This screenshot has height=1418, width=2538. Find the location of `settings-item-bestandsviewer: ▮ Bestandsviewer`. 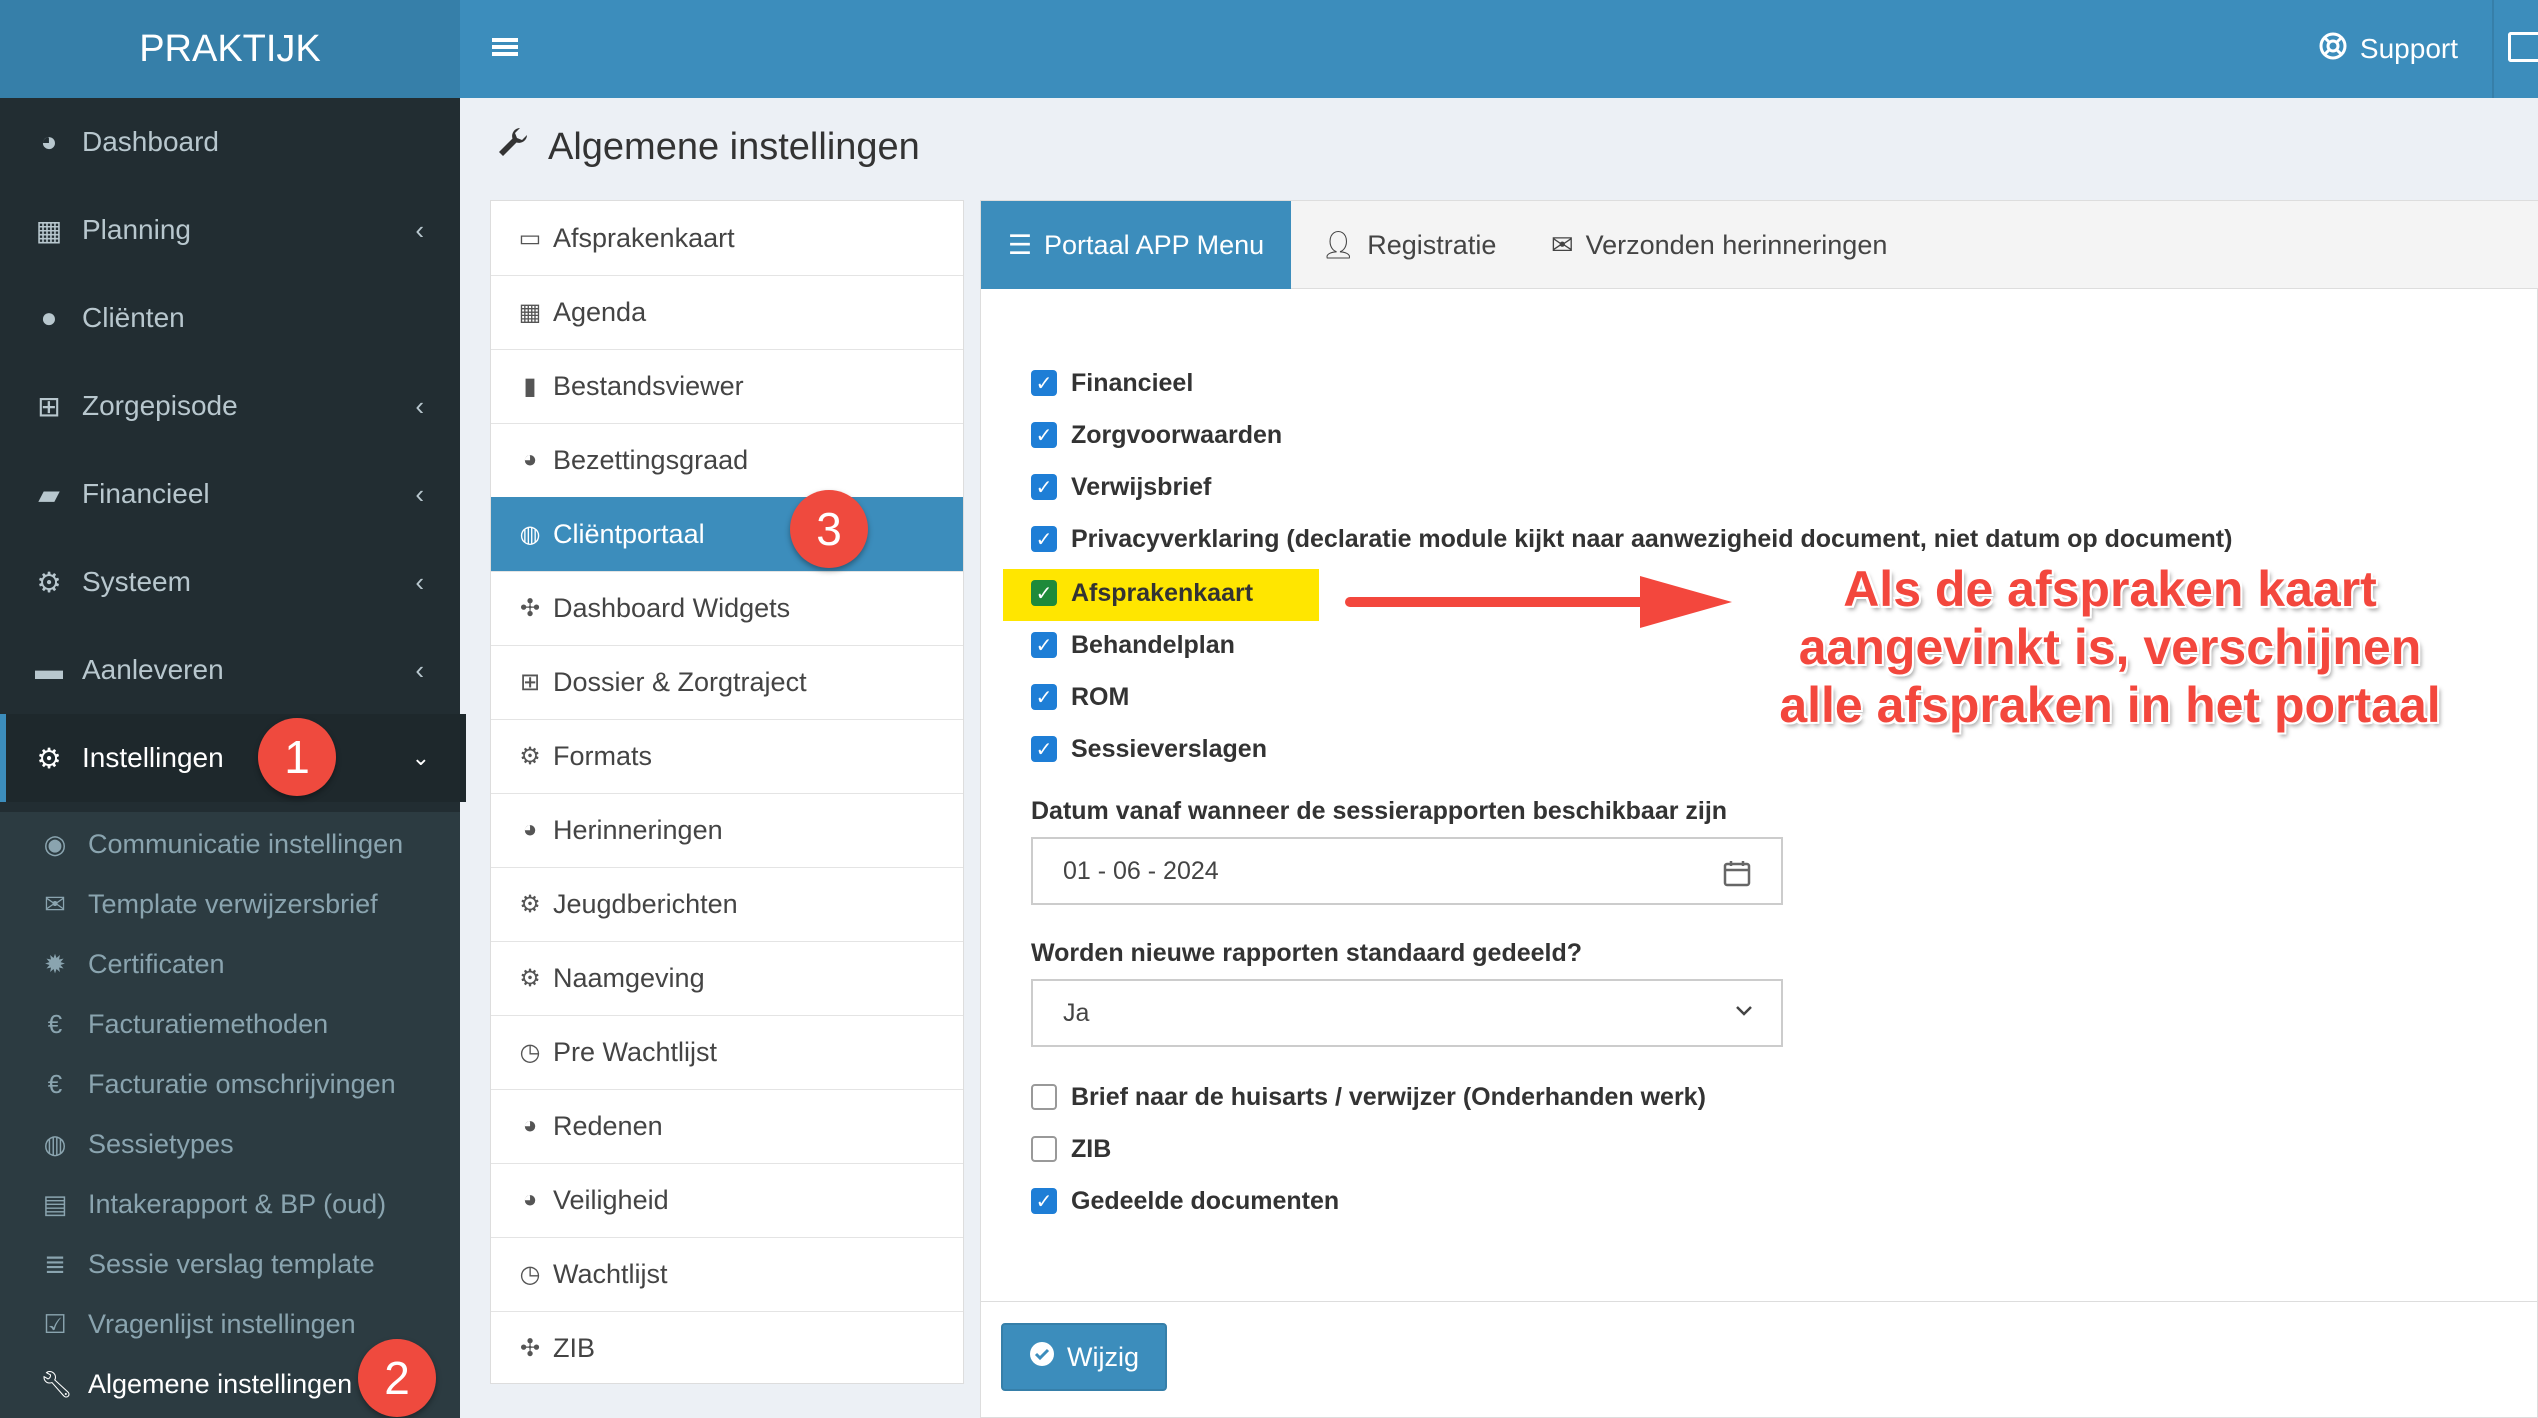

settings-item-bestandsviewer: ▮ Bestandsviewer is located at coordinates (727, 386).